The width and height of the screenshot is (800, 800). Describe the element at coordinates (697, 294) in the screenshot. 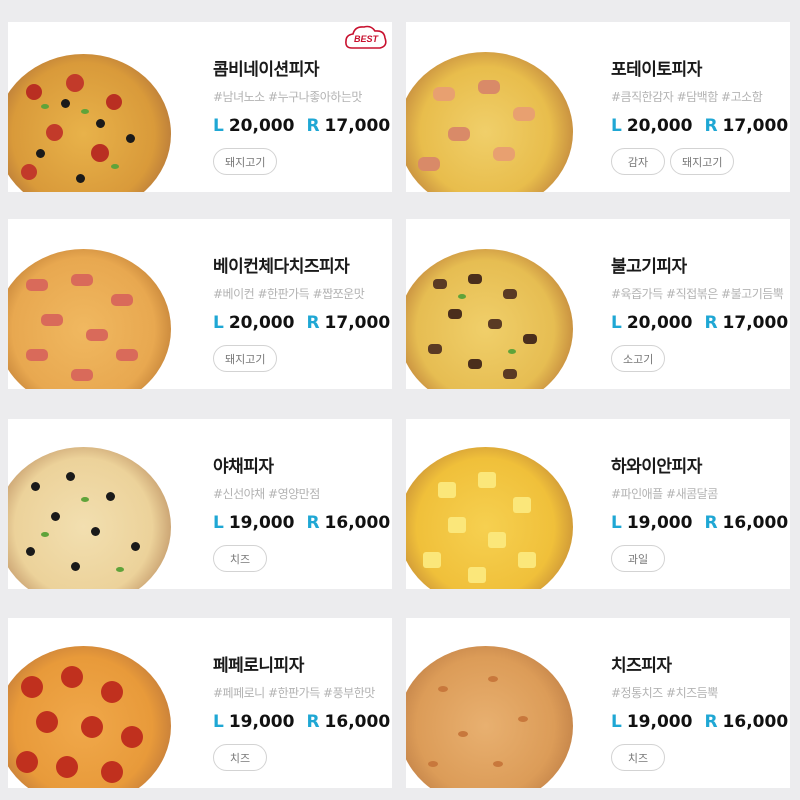

I see `pizza-tags: #육즙가득 #직접볶은 #불고기듬뿍` at that location.